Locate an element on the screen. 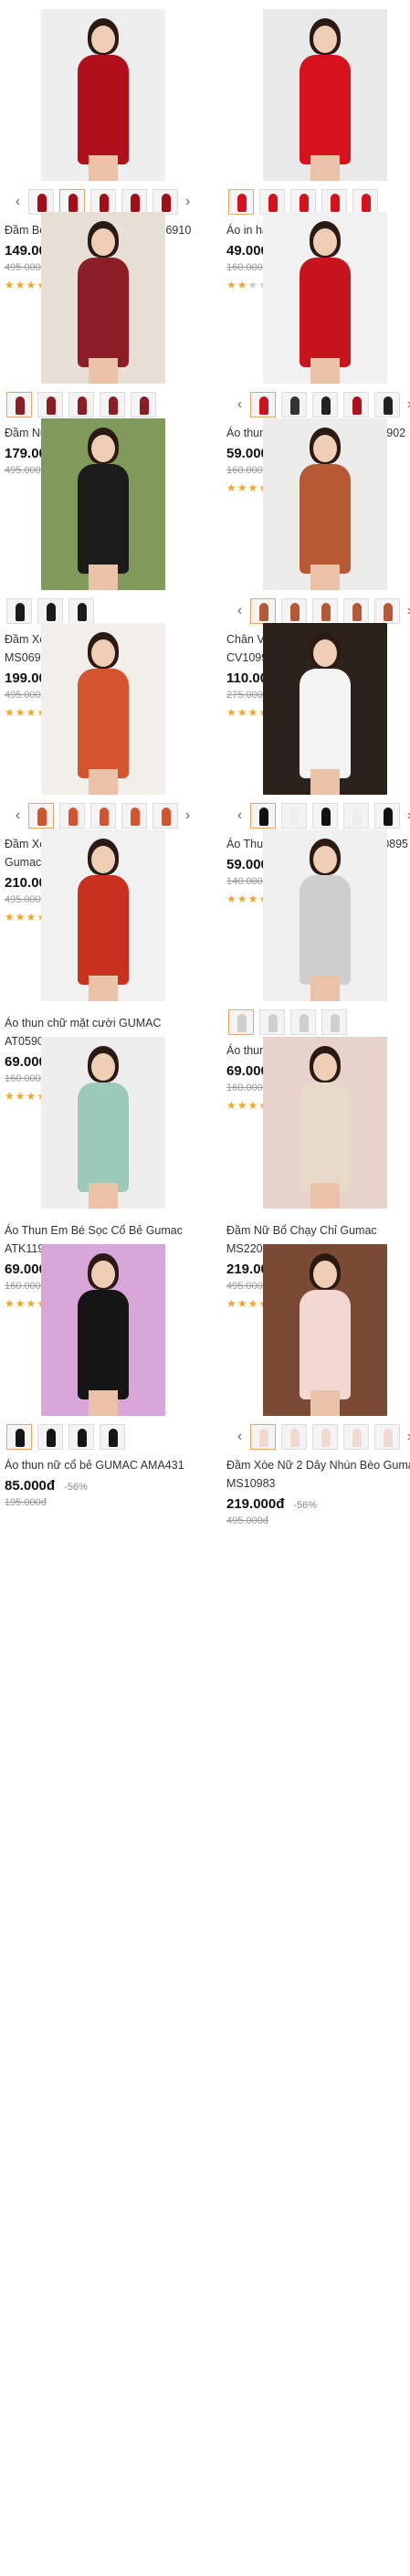  product-name: Đầm Xòe Nữ 2 Dây Nhún Bèo Gumac MS10983 is located at coordinates (318, 1474).